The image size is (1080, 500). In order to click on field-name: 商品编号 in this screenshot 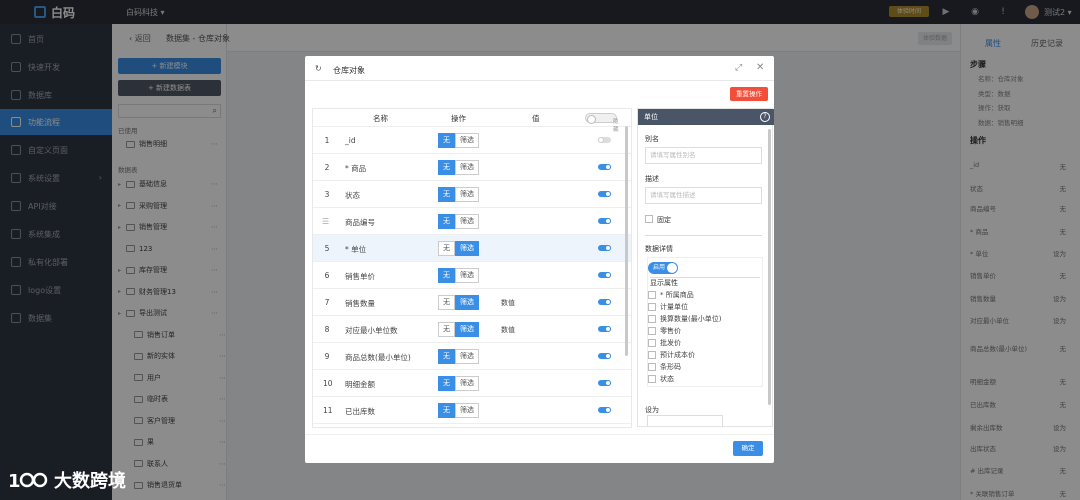, I will do `click(360, 222)`.